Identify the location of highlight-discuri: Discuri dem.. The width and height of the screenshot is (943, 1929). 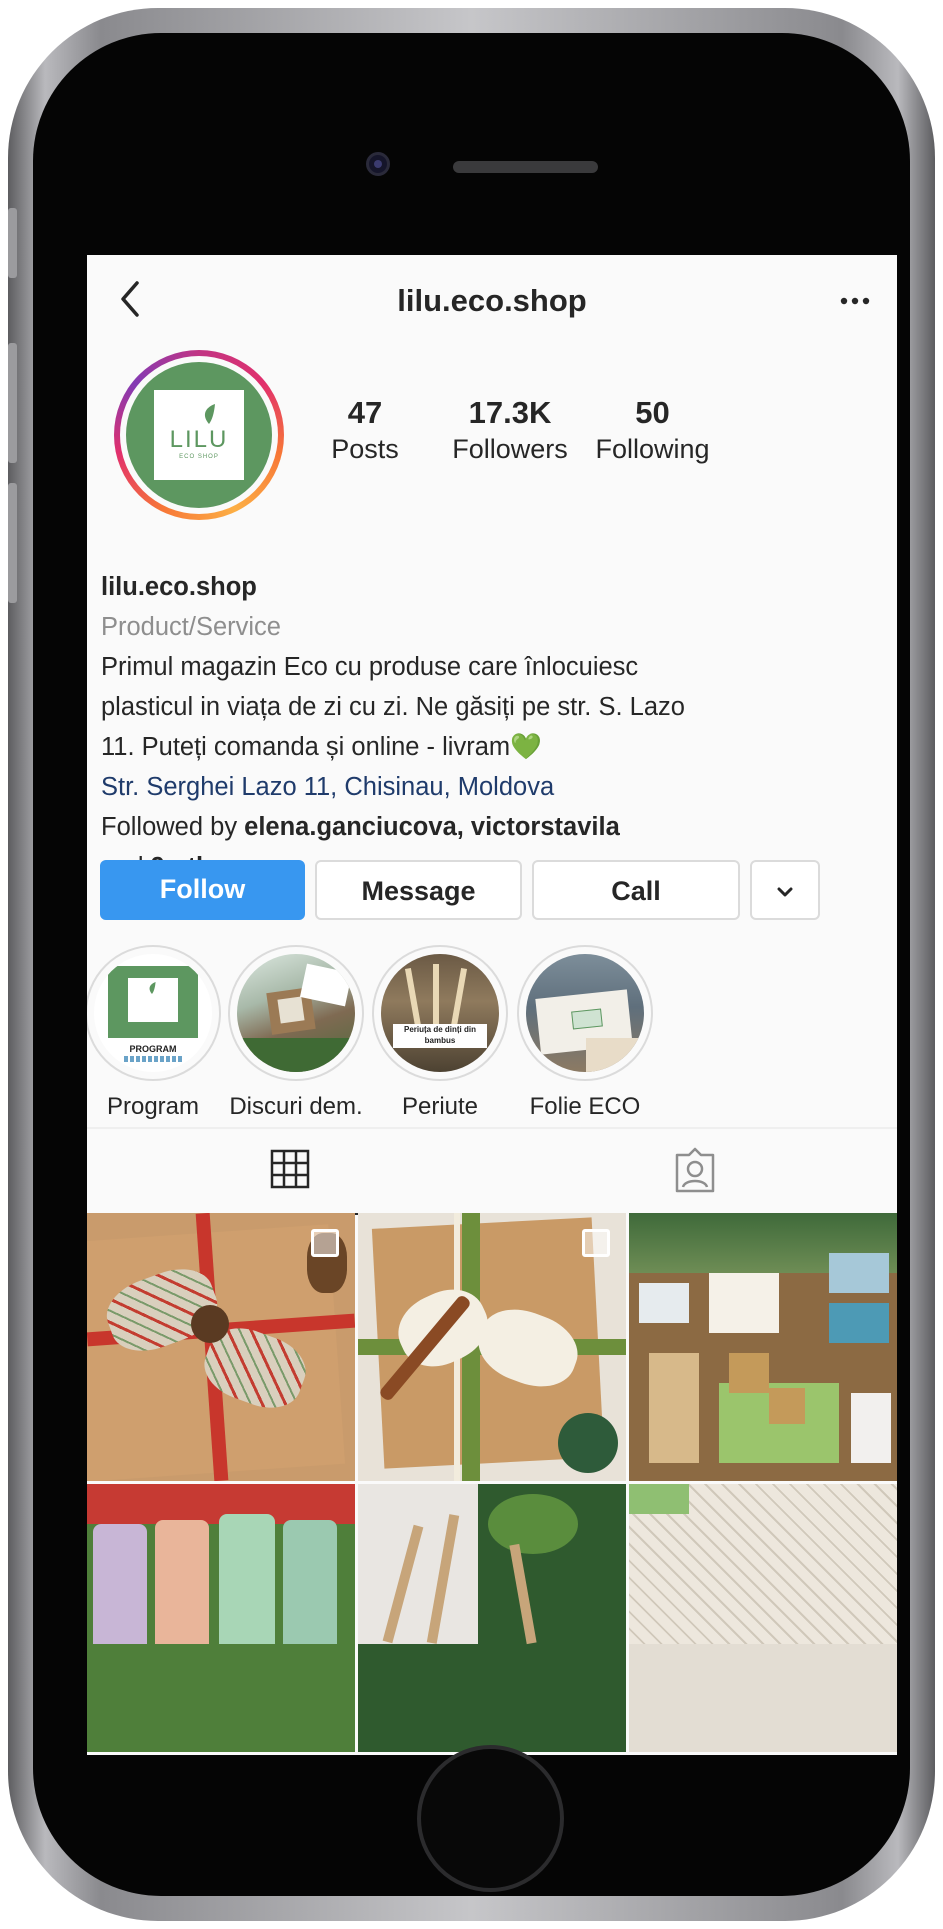
(296, 1033).